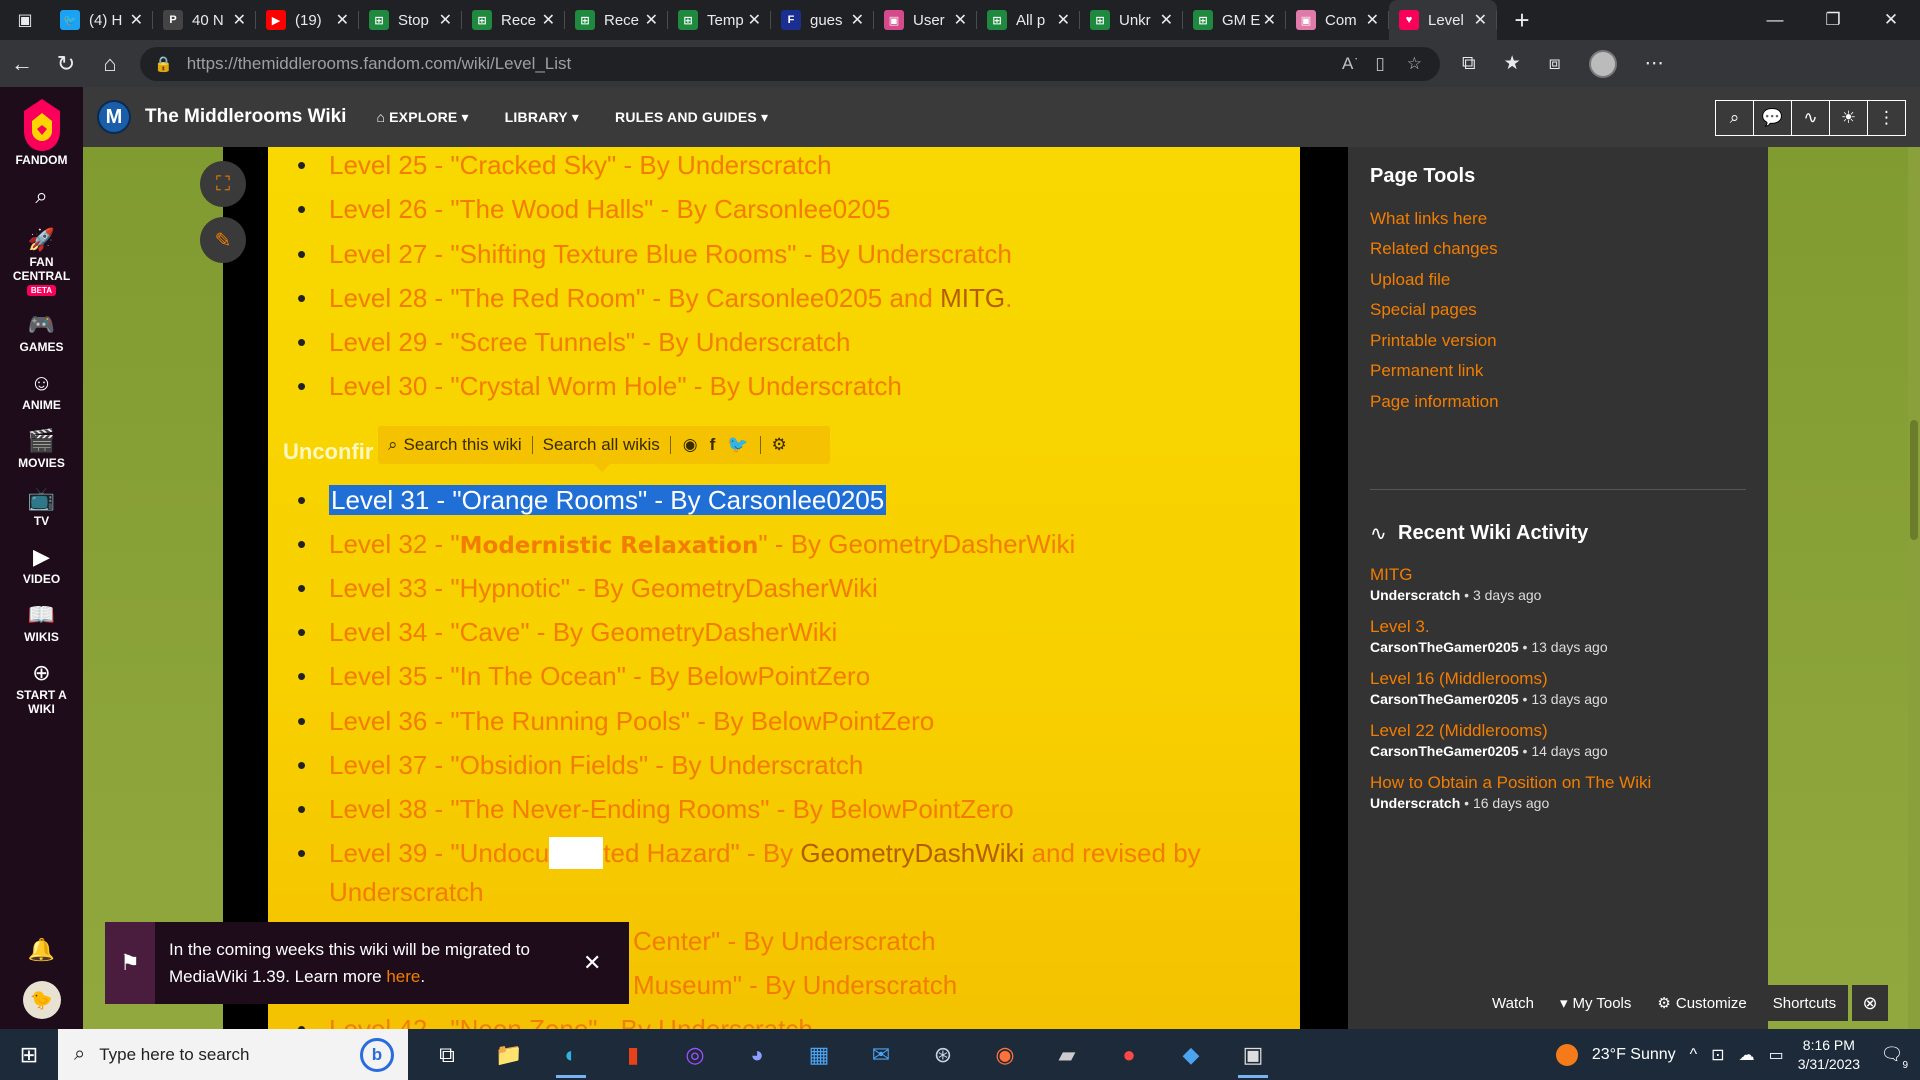 The height and width of the screenshot is (1080, 1920). What do you see at coordinates (378, 721) in the screenshot?
I see `level-number-link: Level 36` at bounding box center [378, 721].